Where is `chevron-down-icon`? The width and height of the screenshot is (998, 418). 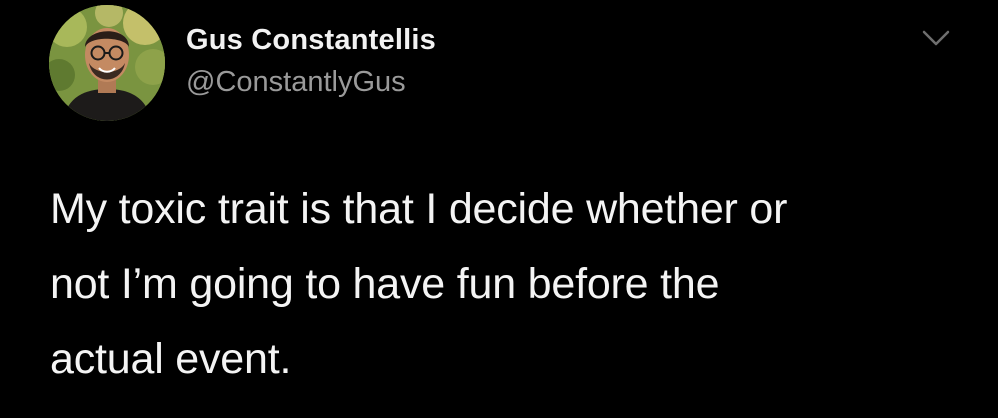
chevron-down-icon is located at coordinates (936, 38).